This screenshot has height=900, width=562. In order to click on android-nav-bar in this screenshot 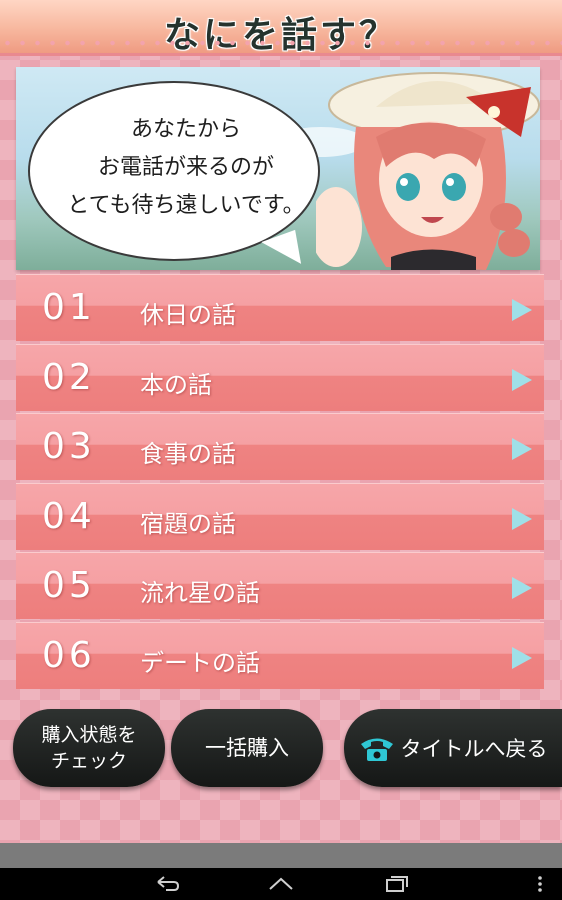, I will do `click(281, 884)`.